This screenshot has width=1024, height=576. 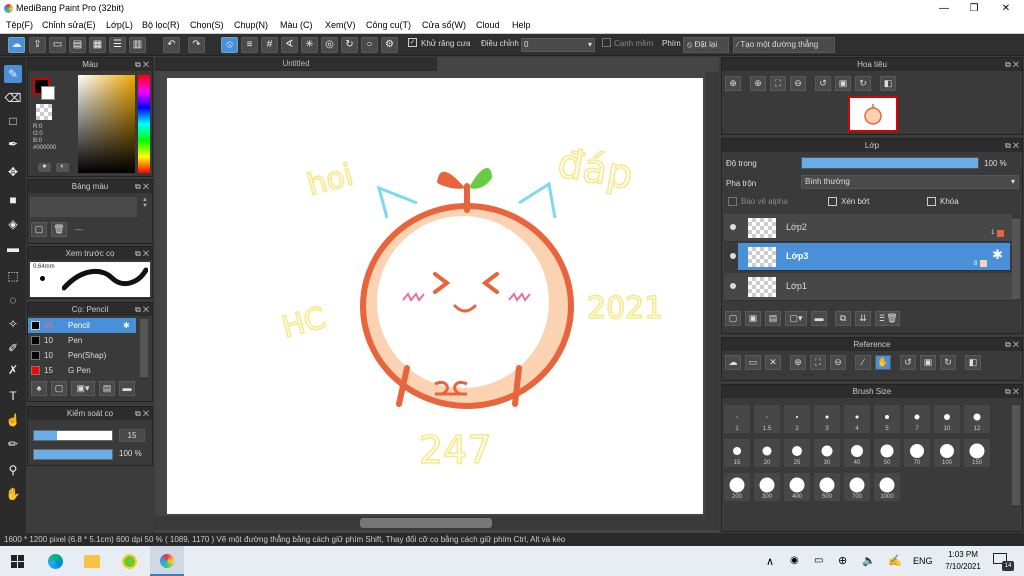 I want to click on menu-filter: Bộ lọc(R), so click(x=161, y=25).